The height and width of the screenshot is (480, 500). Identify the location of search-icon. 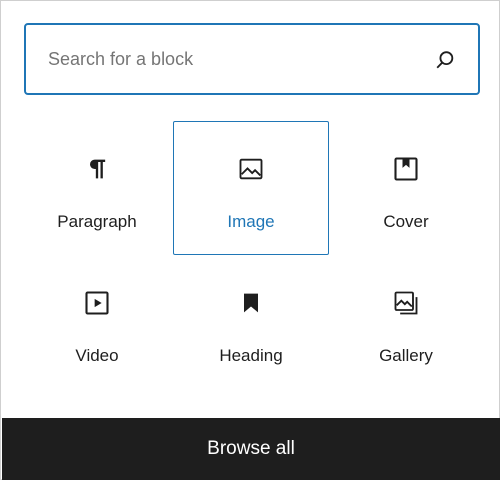
(445, 60).